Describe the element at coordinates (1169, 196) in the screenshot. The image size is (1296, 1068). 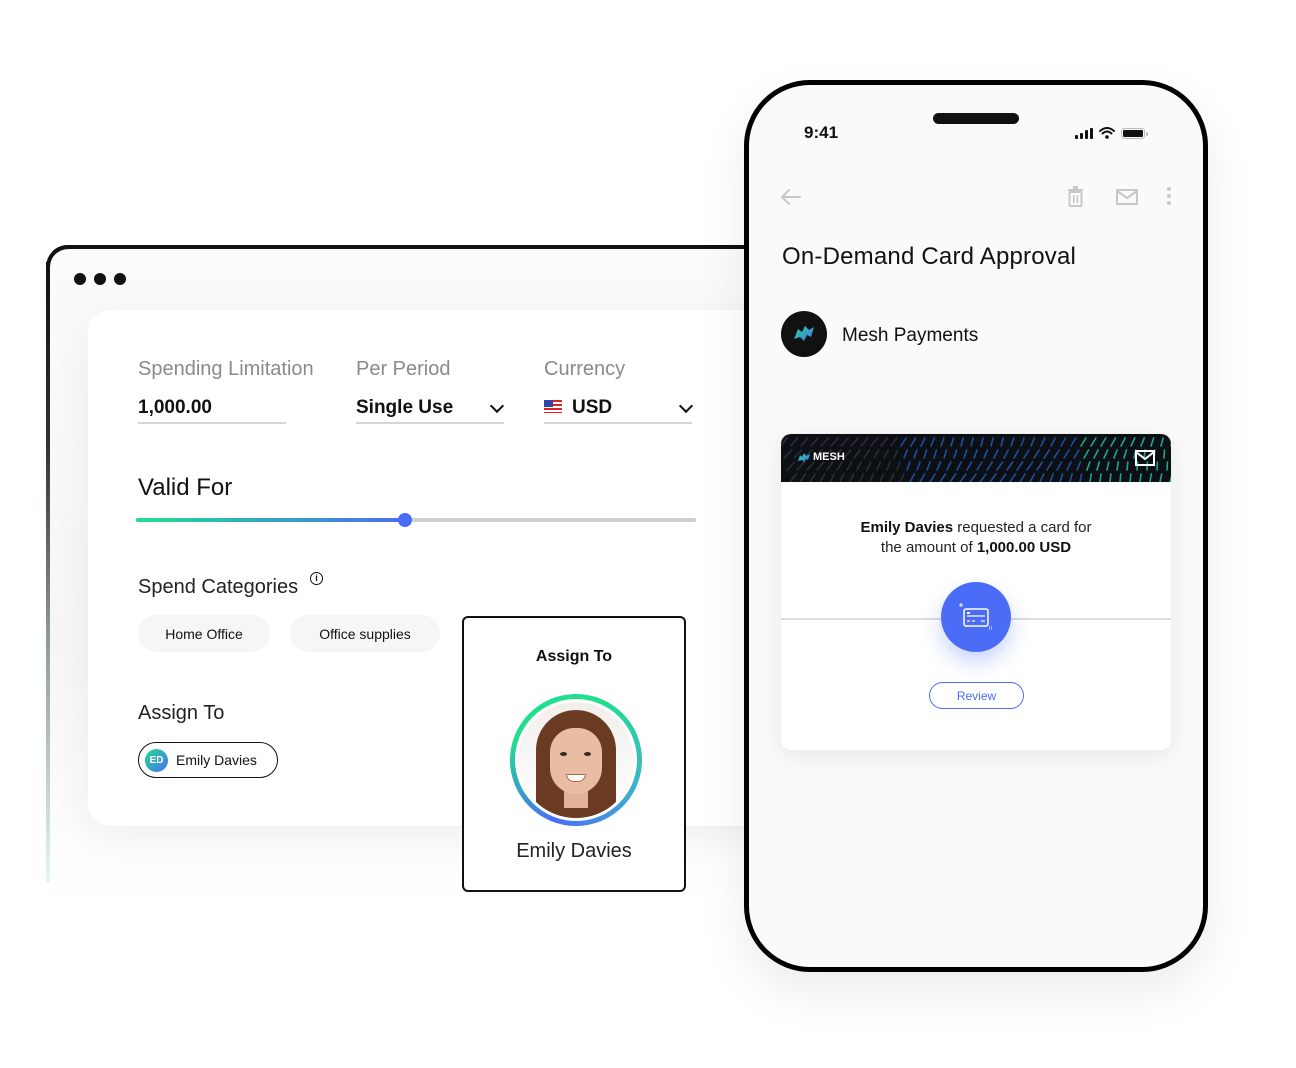
I see `more-vert-icon` at that location.